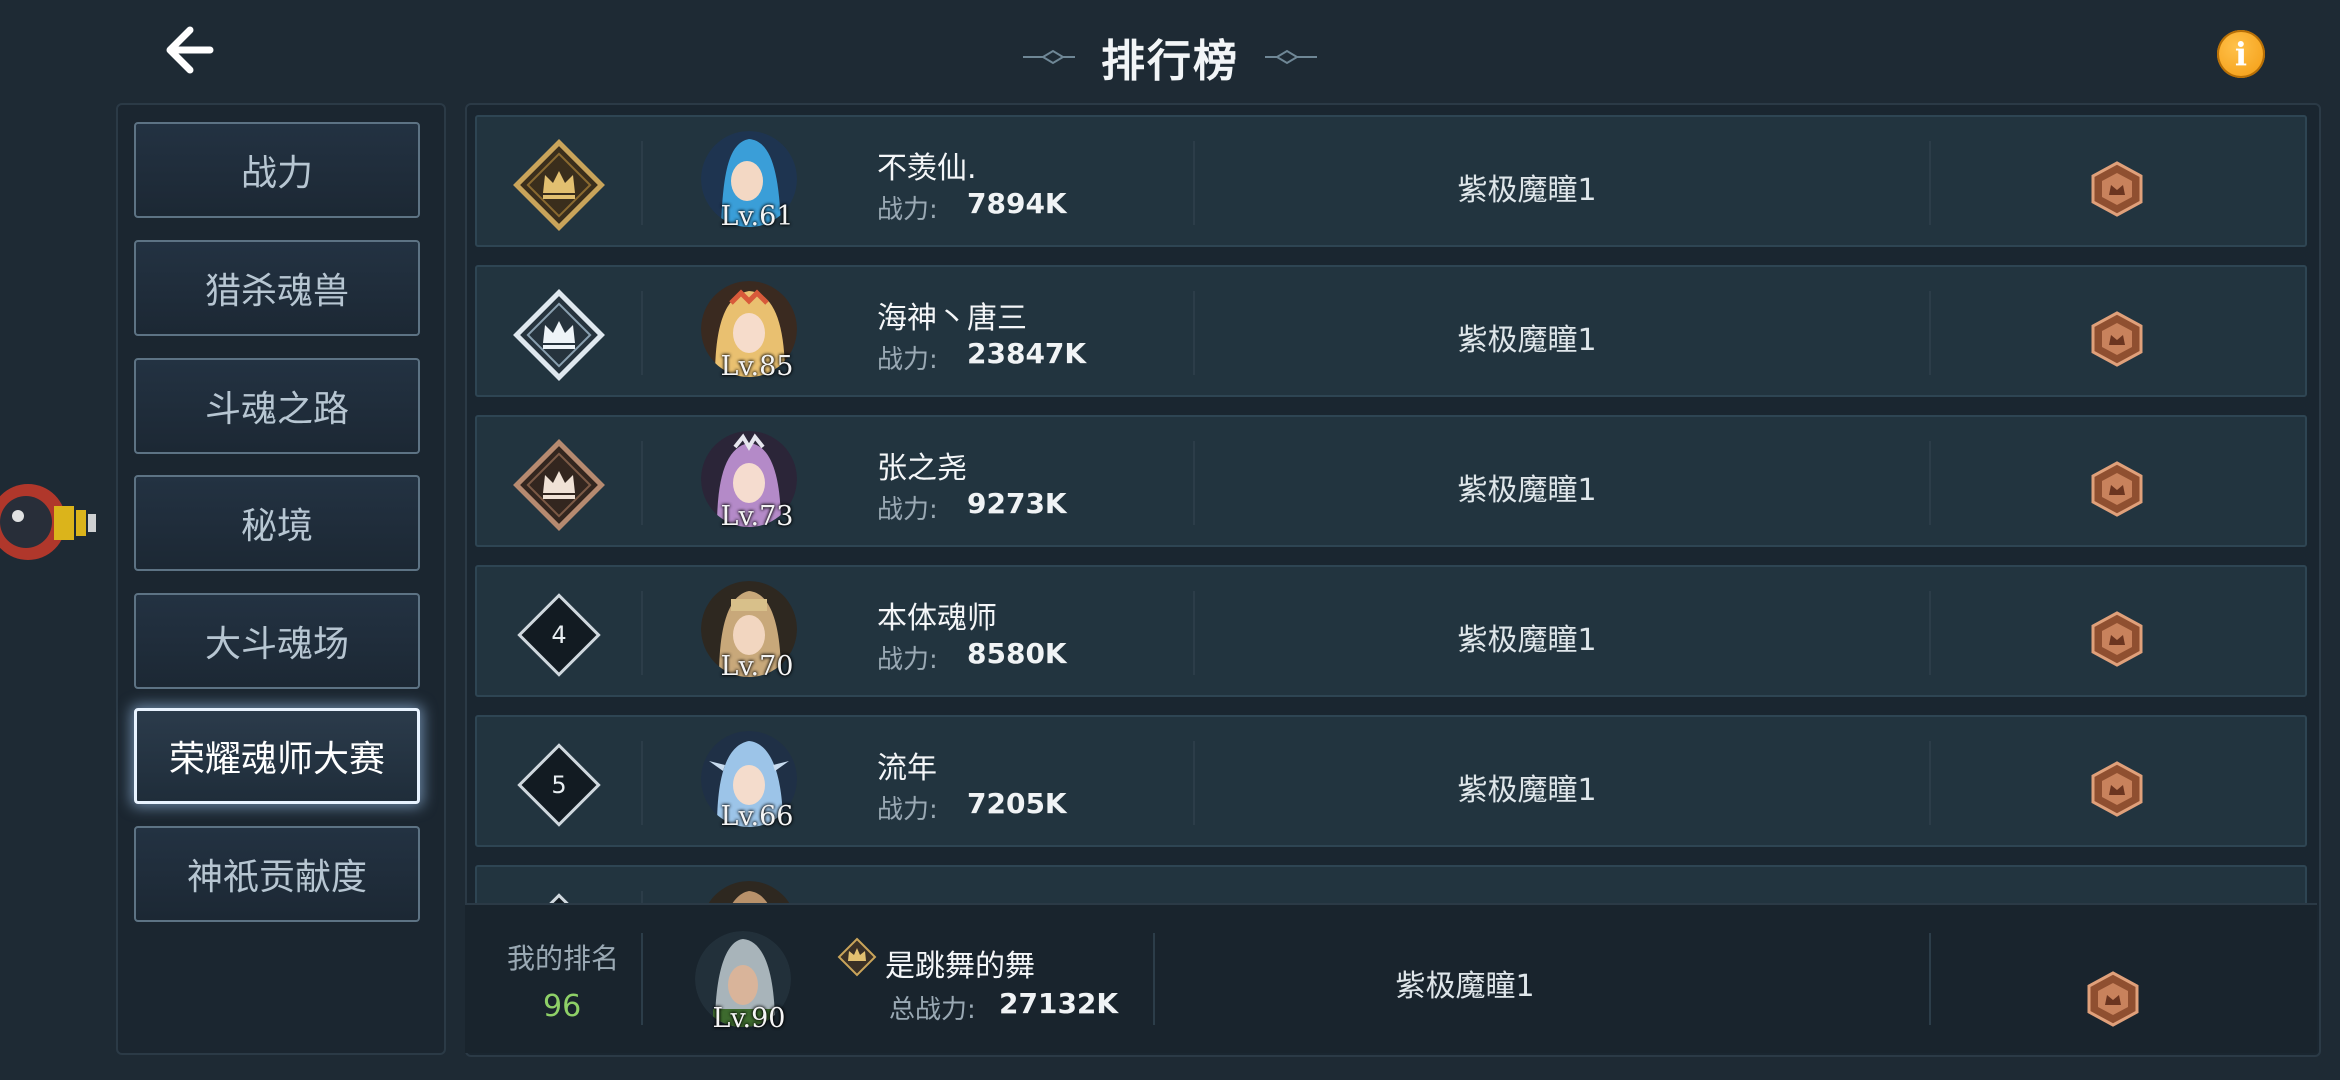 This screenshot has height=1080, width=2340. Describe the element at coordinates (559, 335) in the screenshot. I see `silver-crown-icon` at that location.